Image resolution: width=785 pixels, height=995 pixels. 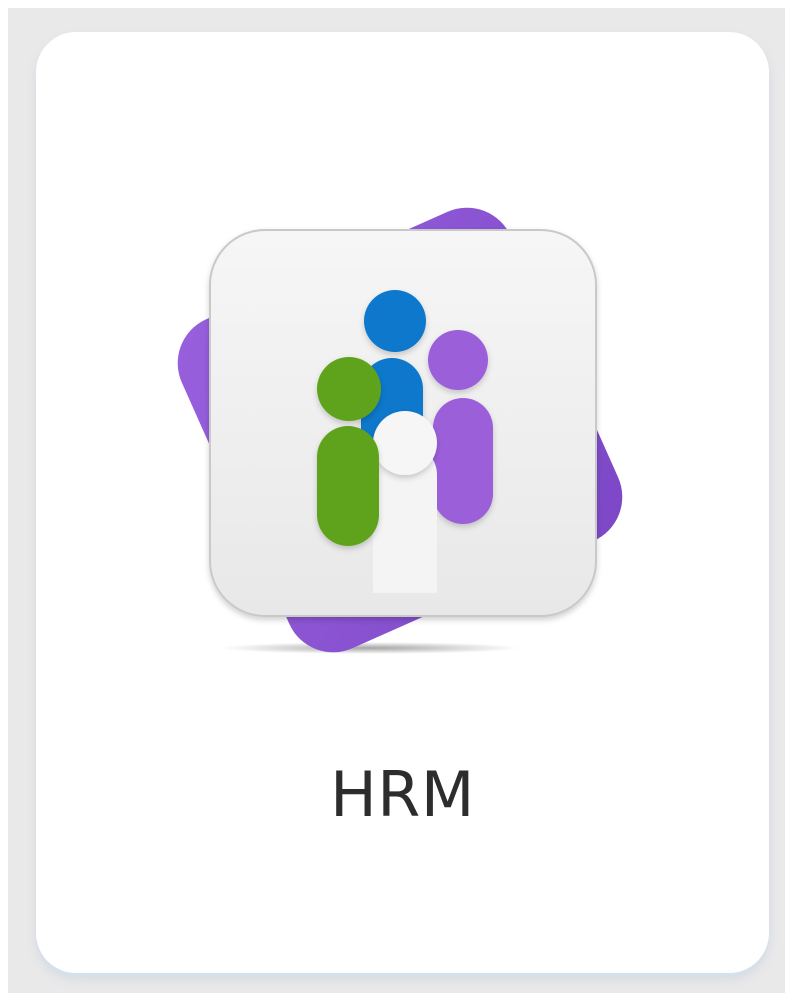 What do you see at coordinates (395, 321) in the screenshot?
I see `person-blue-head` at bounding box center [395, 321].